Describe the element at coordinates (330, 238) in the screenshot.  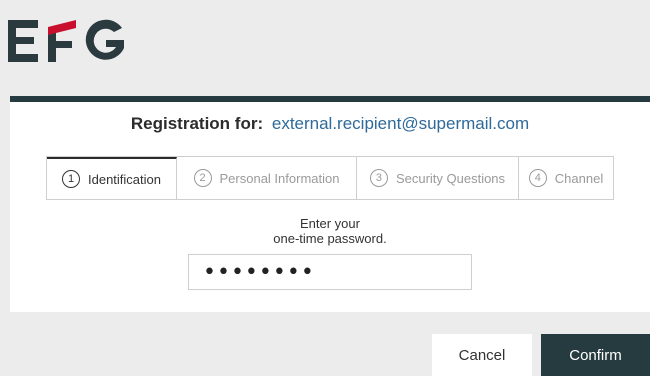
I see `otp-prompt-line2: one-time password.` at that location.